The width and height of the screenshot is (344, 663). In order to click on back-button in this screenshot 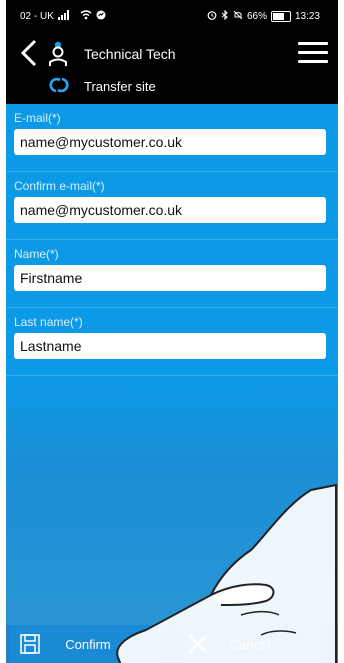, I will do `click(29, 53)`.